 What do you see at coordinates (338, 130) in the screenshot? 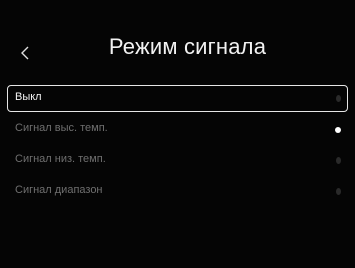
I see `radio-indicator-checked` at bounding box center [338, 130].